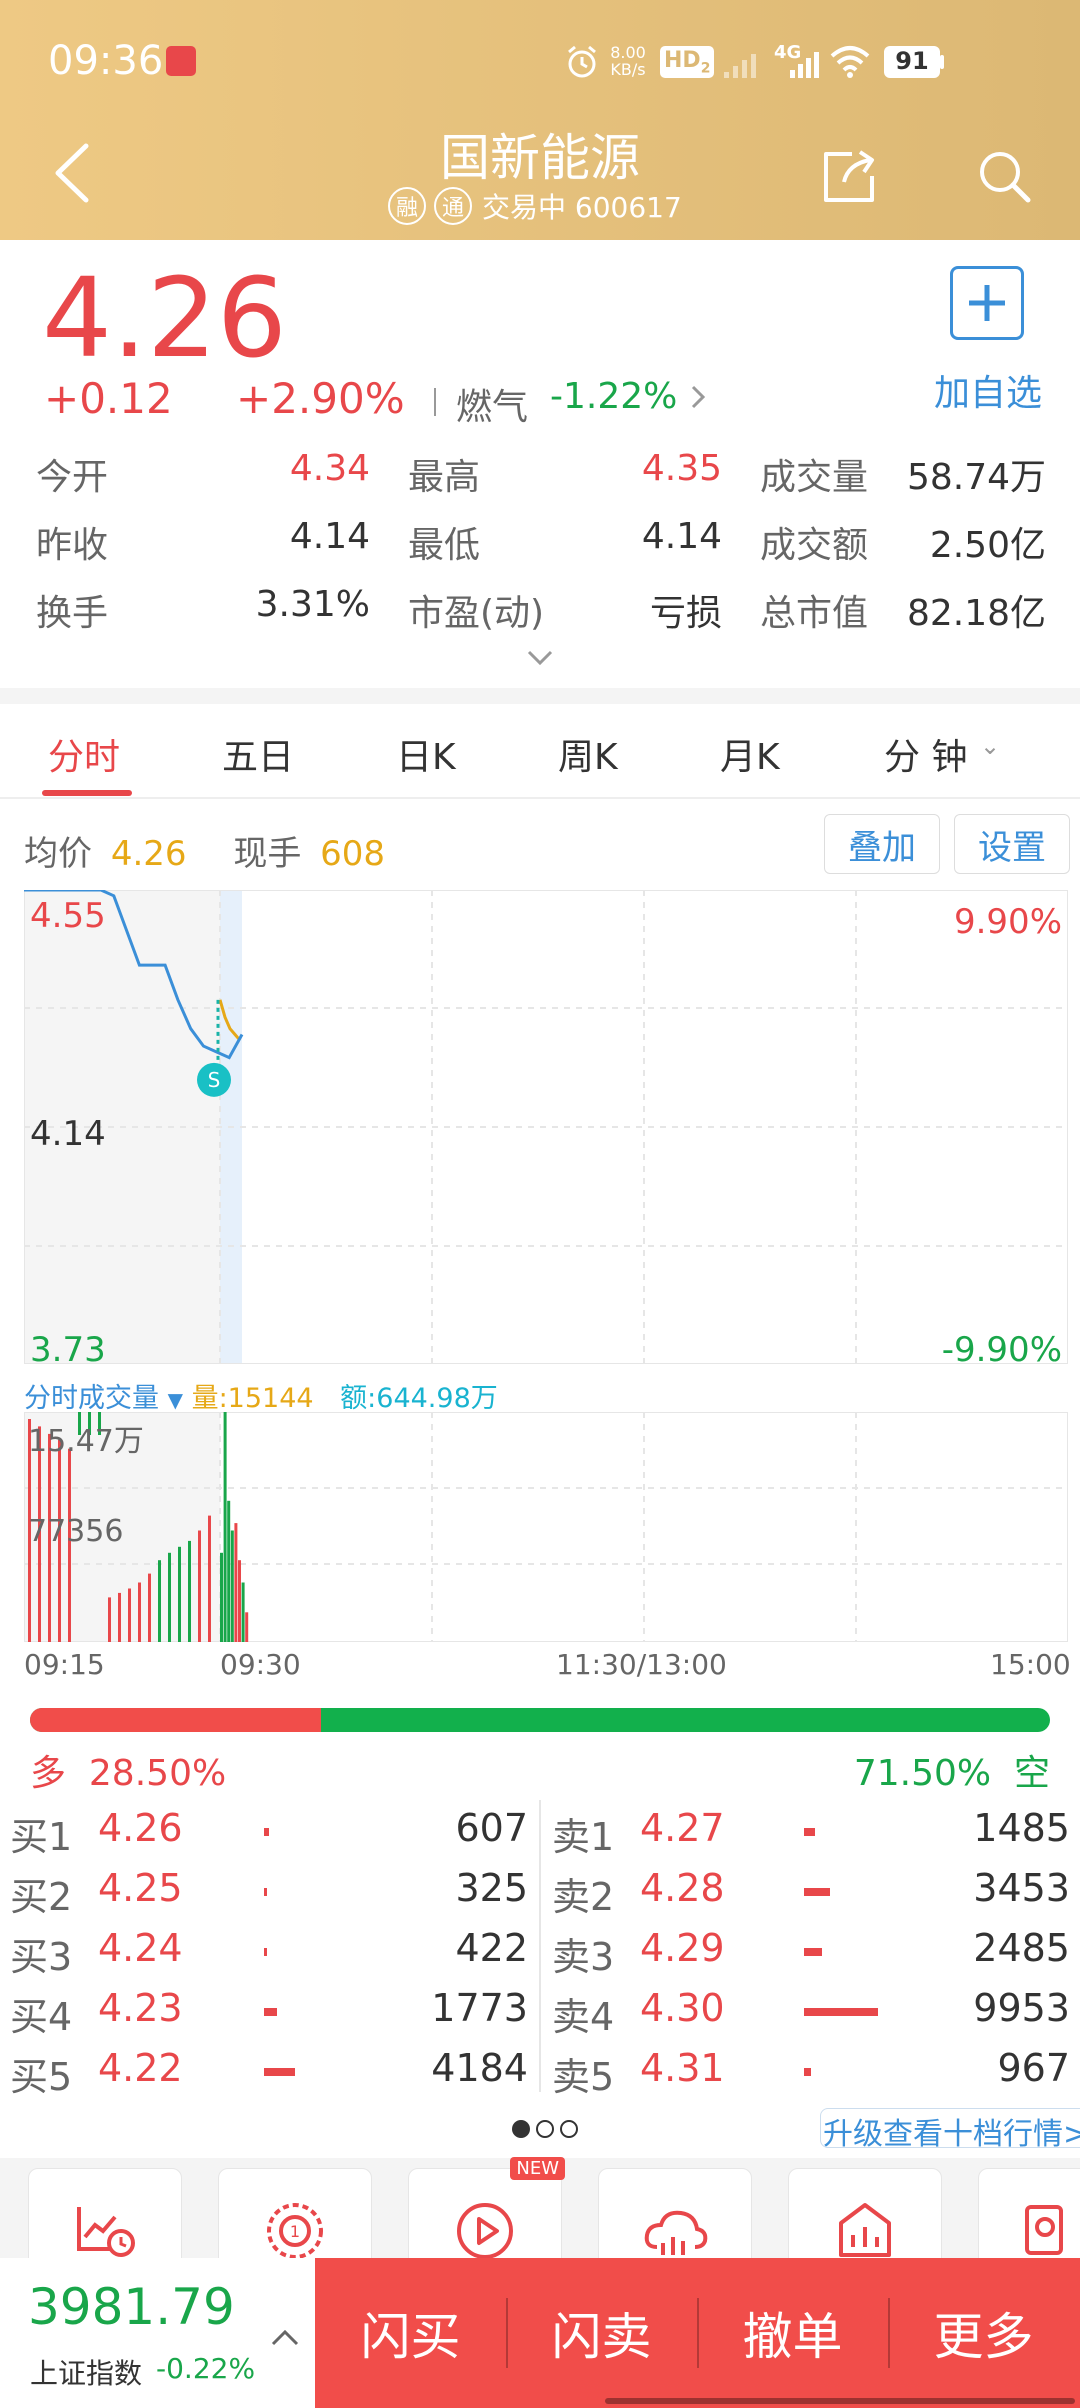  Describe the element at coordinates (601, 2333) in the screenshot. I see `quick-sell-button: 闪卖` at that location.